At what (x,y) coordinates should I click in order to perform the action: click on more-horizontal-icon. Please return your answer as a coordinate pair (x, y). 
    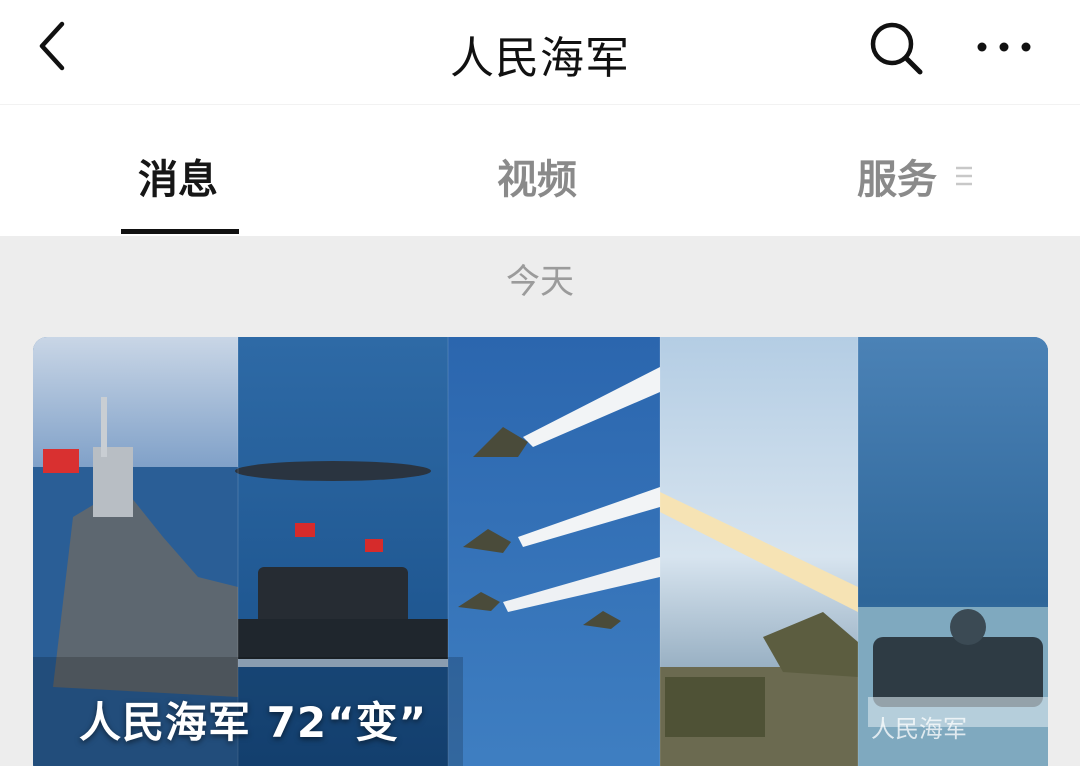
    Looking at the image, I should click on (1004, 47).